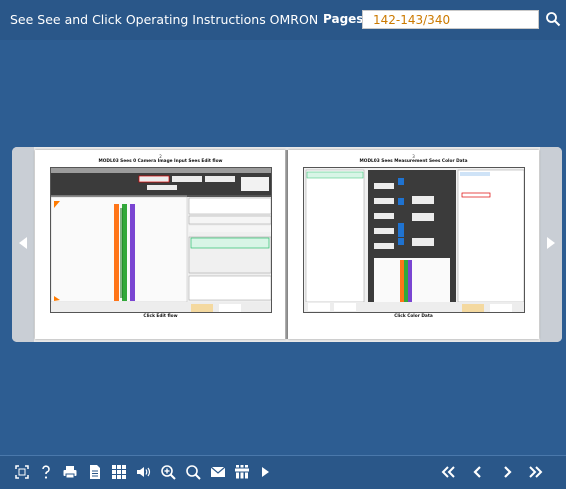  Describe the element at coordinates (413, 316) in the screenshot. I see `page-footer-caption: Click Color Data` at that location.